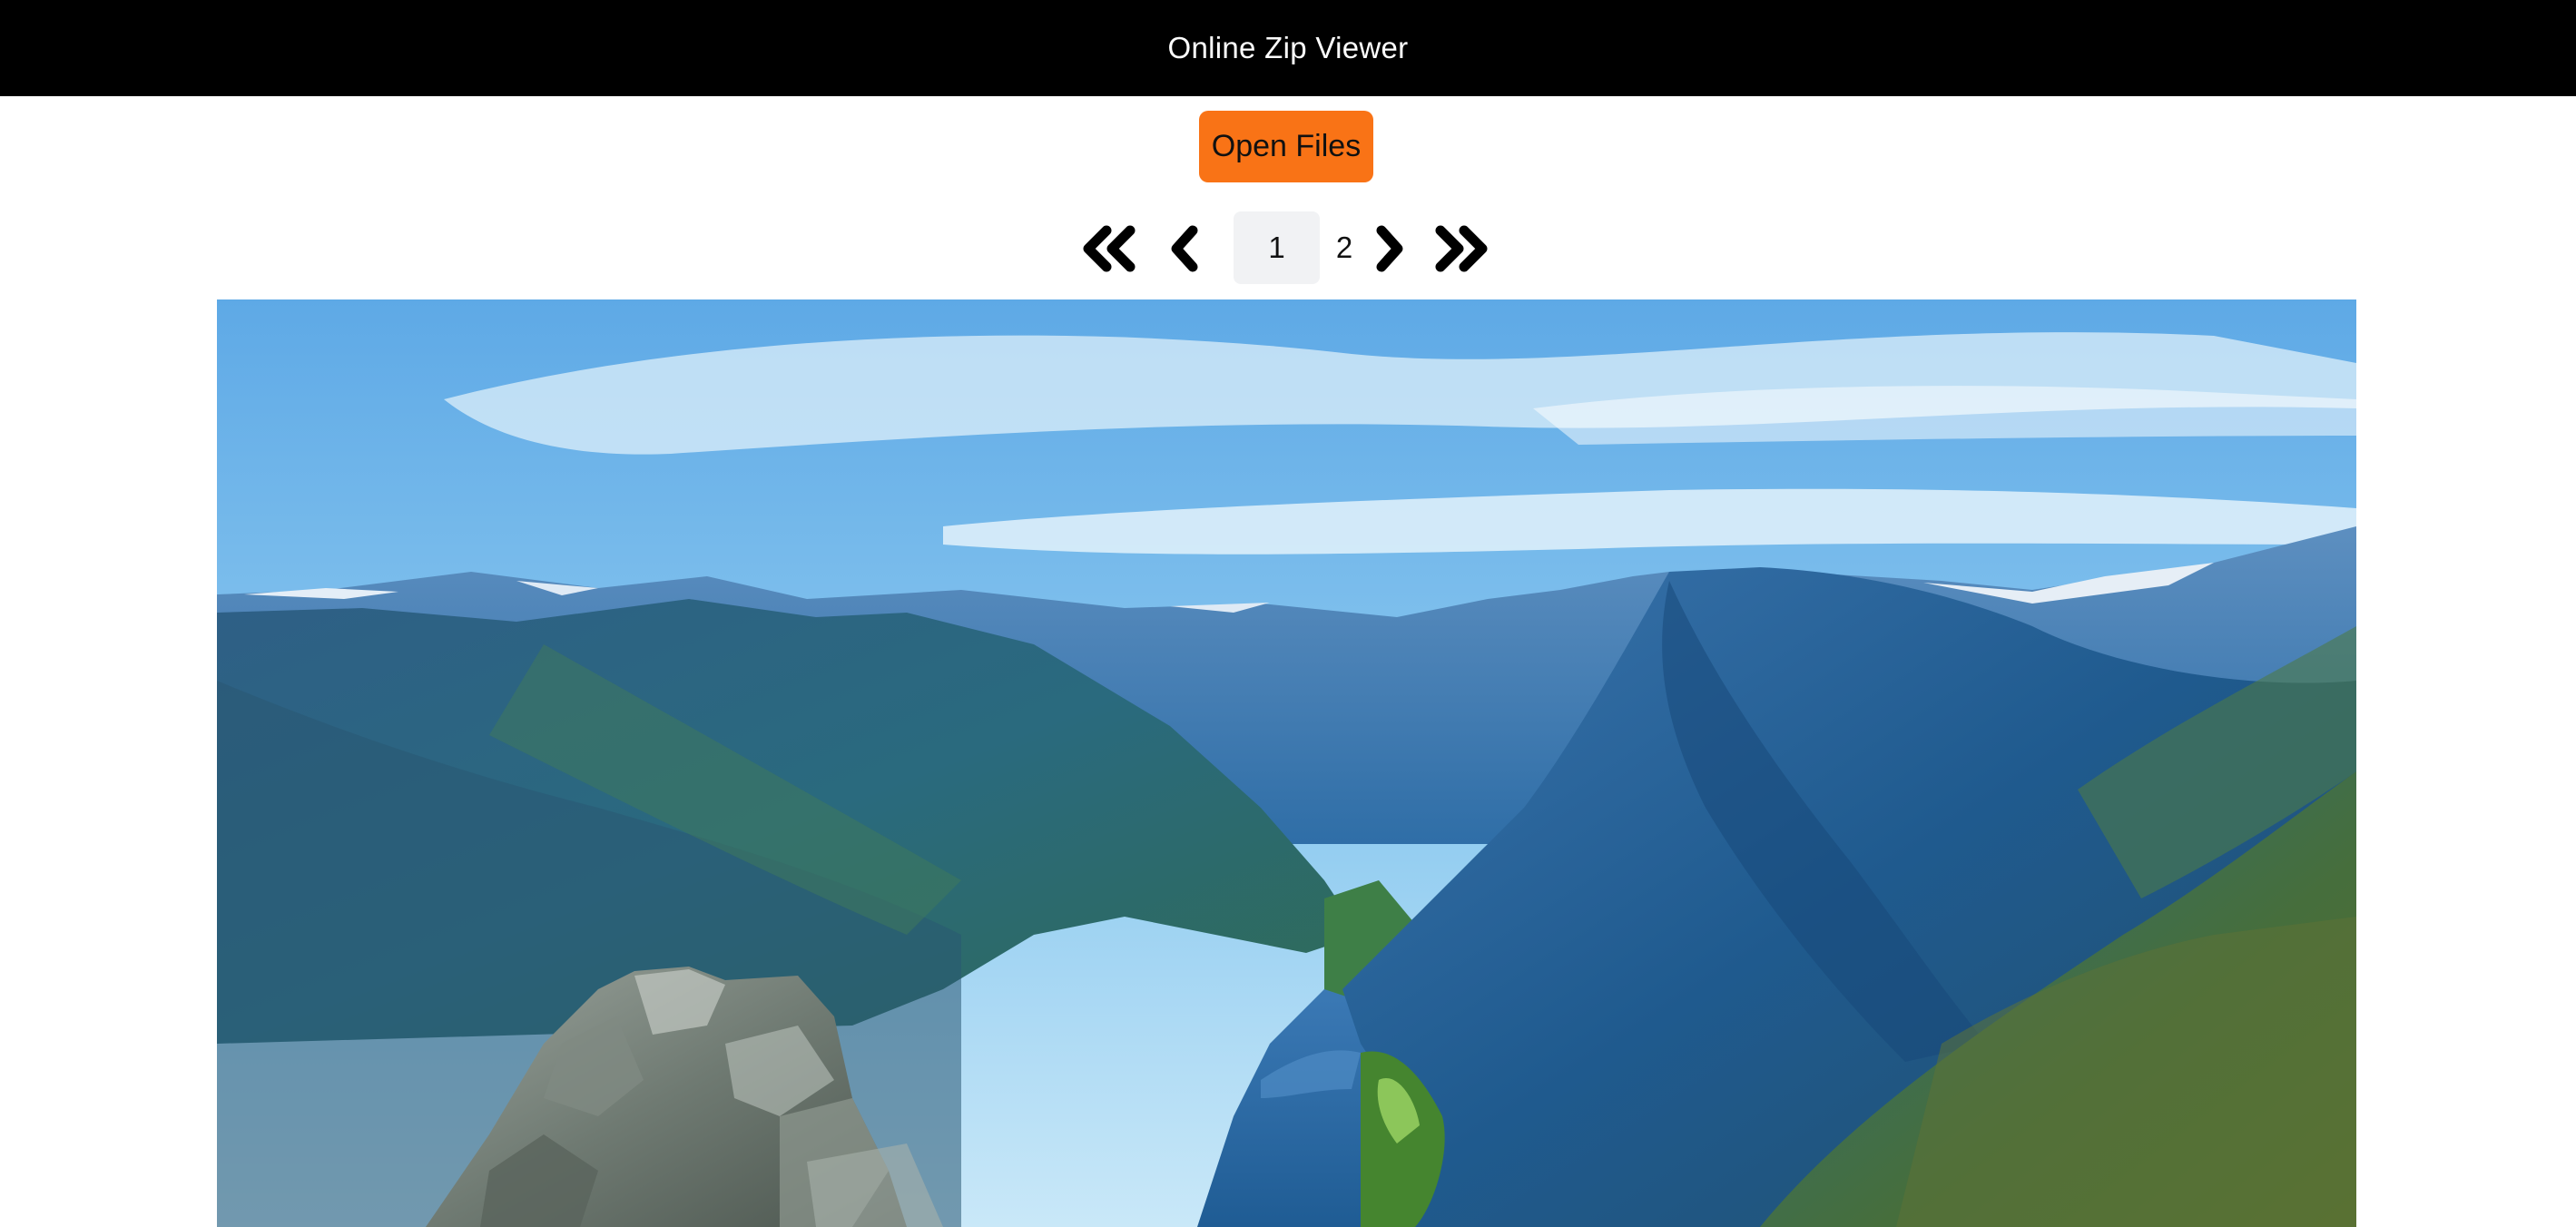 The width and height of the screenshot is (2576, 1227). What do you see at coordinates (1286, 146) in the screenshot?
I see `open-files-button: Open Files` at bounding box center [1286, 146].